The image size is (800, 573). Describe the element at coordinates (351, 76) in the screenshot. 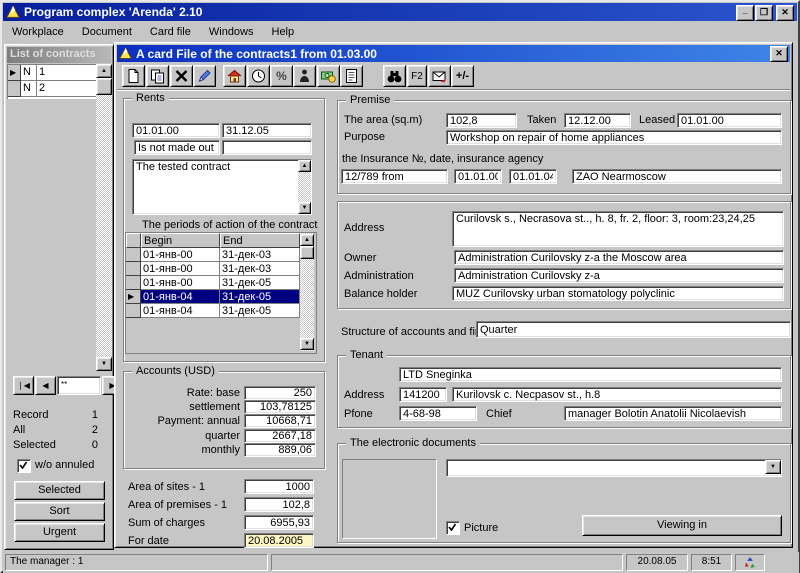

I see `document-button` at that location.